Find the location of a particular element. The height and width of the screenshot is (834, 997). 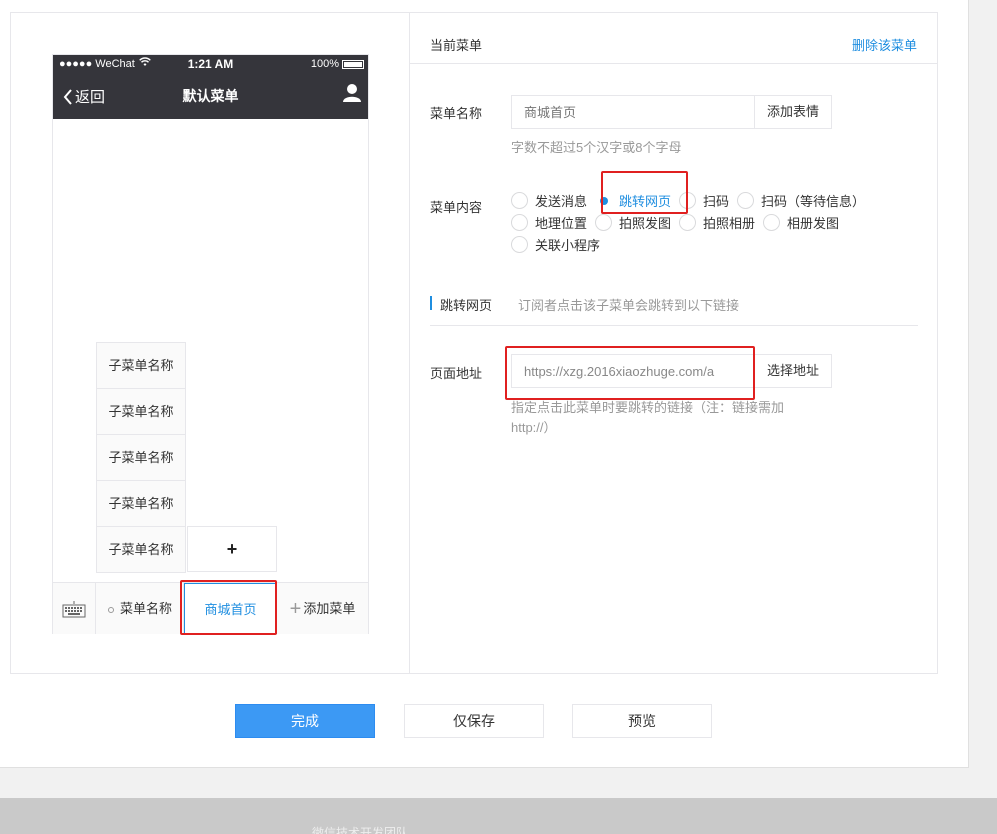

footer: 微信技术开发团队 is located at coordinates (498, 816).